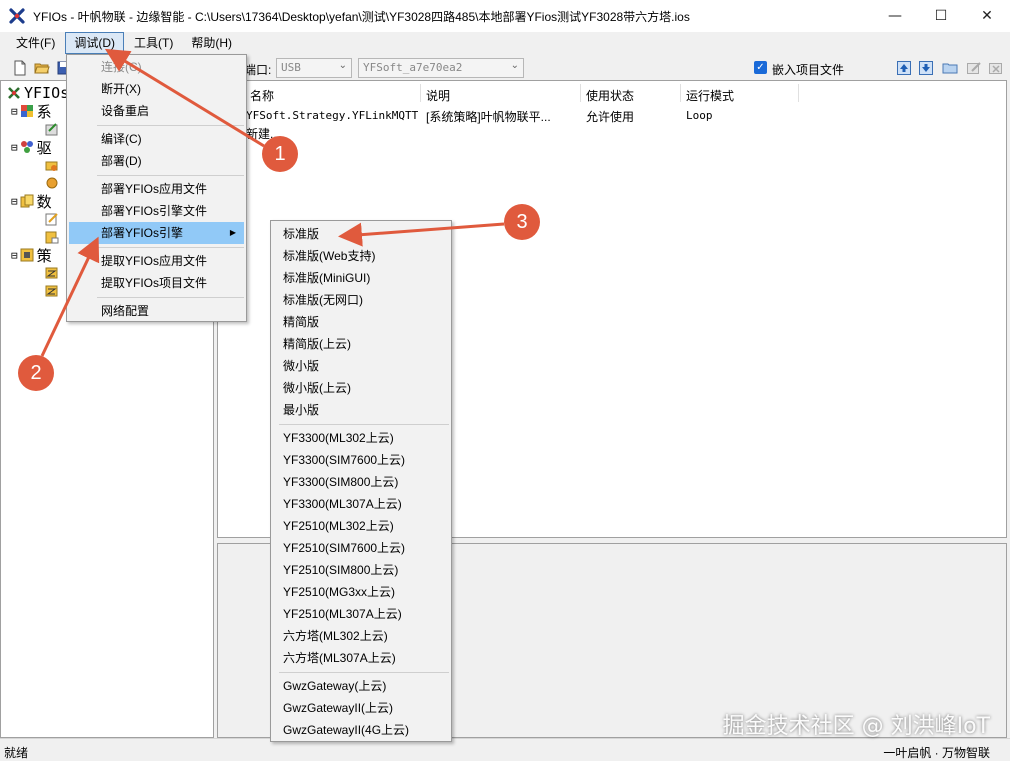 The height and width of the screenshot is (761, 1010). I want to click on row-status: 允许使用, so click(610, 117).